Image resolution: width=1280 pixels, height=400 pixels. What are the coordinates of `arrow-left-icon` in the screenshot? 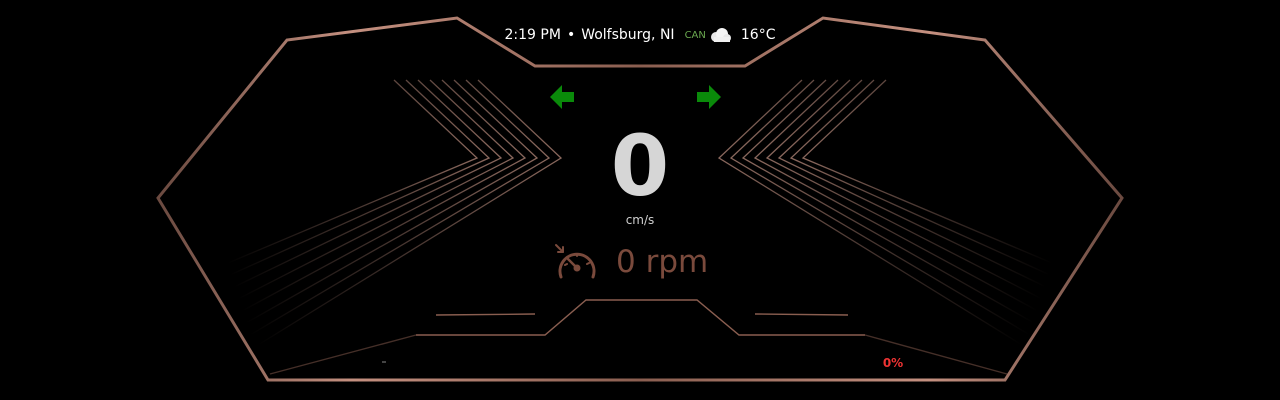 It's located at (562, 97).